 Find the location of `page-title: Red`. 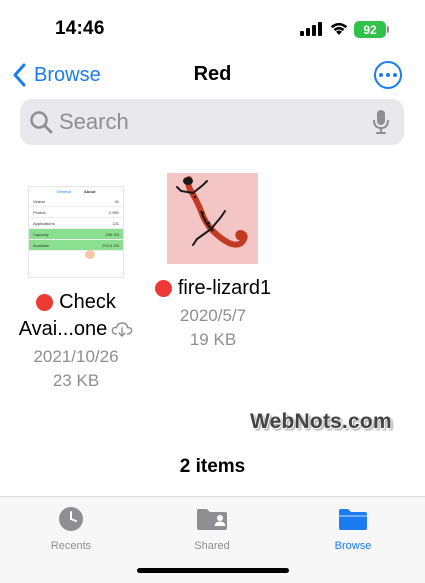

page-title: Red is located at coordinates (212, 74).